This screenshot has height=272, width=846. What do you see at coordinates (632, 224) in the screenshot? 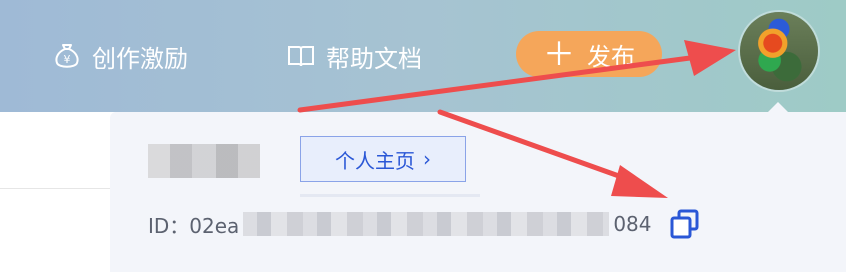
I see `user-id-suffix: 084` at bounding box center [632, 224].